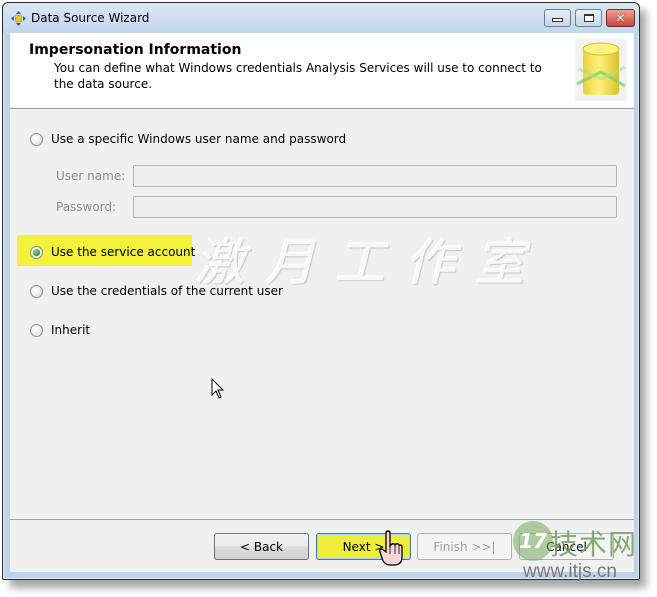 This screenshot has width=657, height=597. I want to click on minimize-button, so click(557, 18).